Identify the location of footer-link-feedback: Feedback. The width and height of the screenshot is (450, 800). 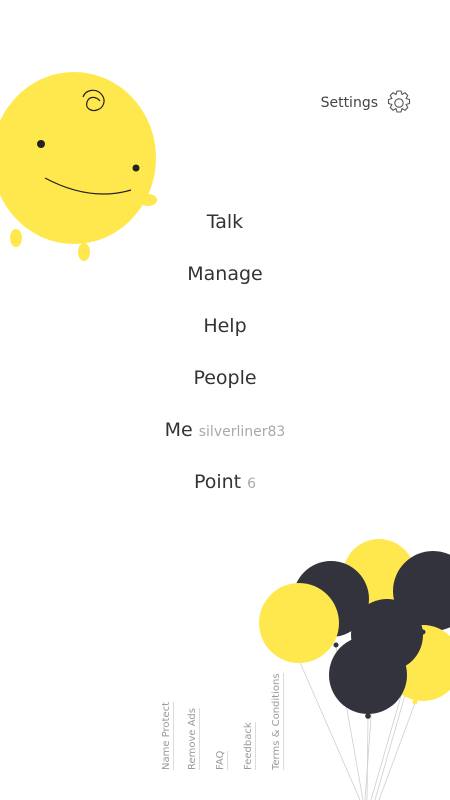
(249, 746).